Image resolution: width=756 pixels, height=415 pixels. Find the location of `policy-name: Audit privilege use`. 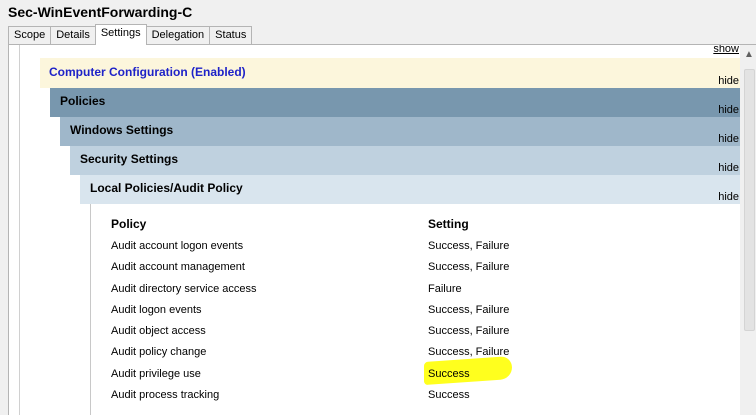

policy-name: Audit privilege use is located at coordinates (156, 373).